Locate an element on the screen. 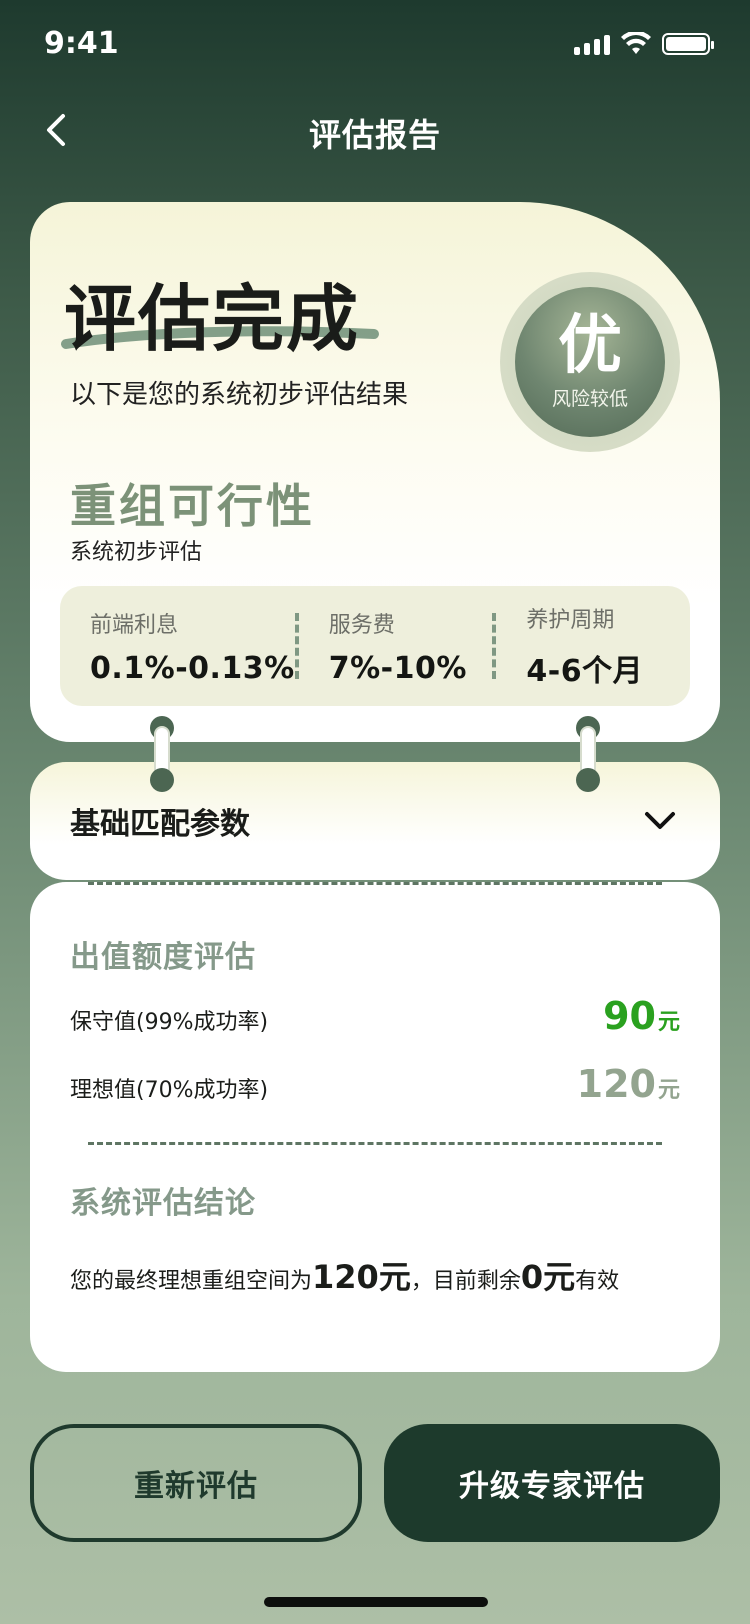 Image resolution: width=750 pixels, height=1624 pixels. metric-label: 前端利息 is located at coordinates (134, 625).